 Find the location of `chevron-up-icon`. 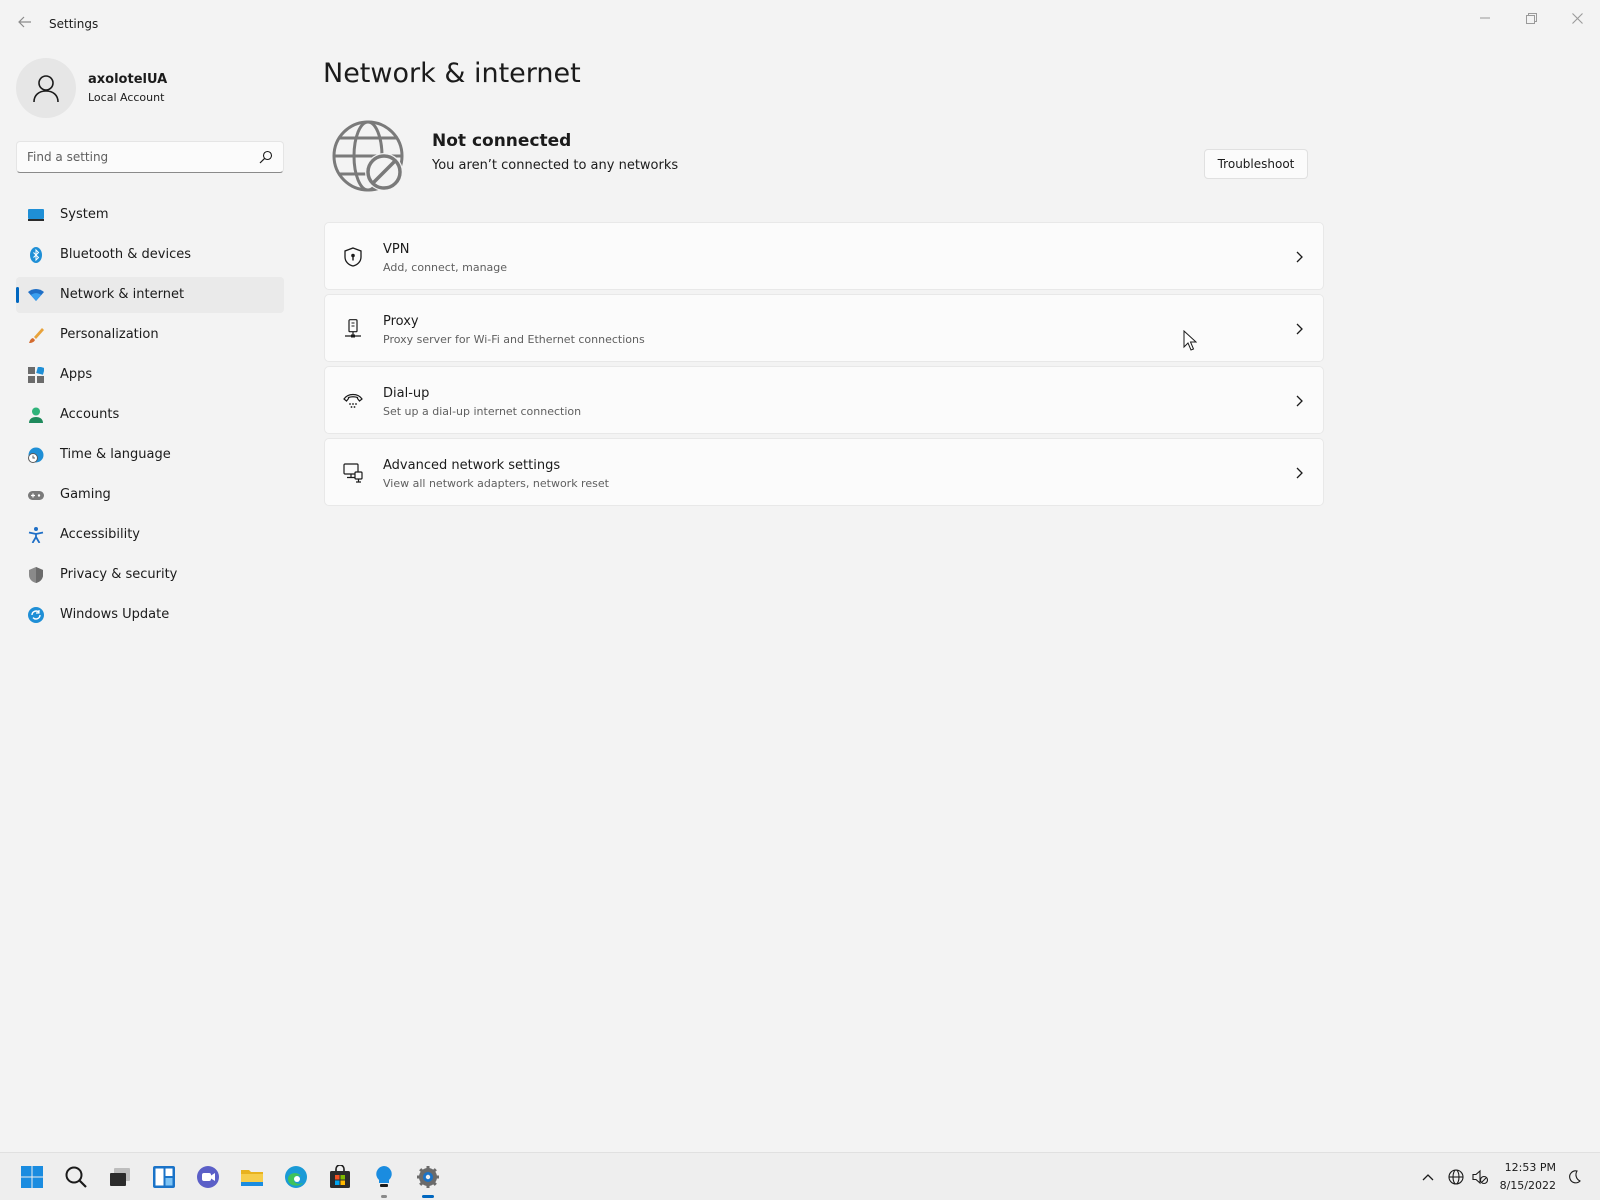

chevron-up-icon is located at coordinates (1428, 1177).